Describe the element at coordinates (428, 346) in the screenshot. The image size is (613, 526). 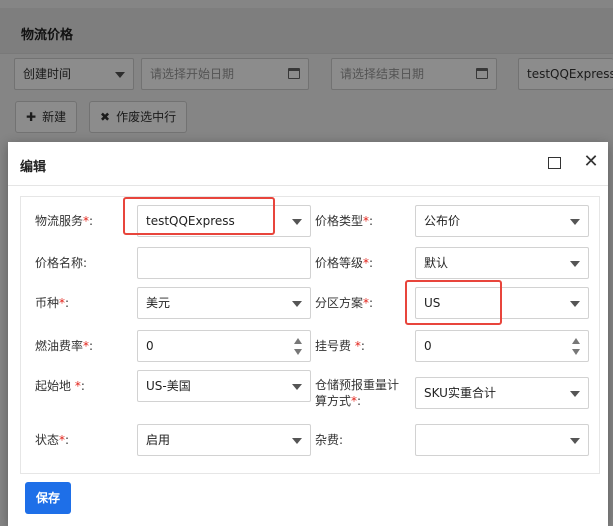
I see `registration-fee-value: 0` at that location.